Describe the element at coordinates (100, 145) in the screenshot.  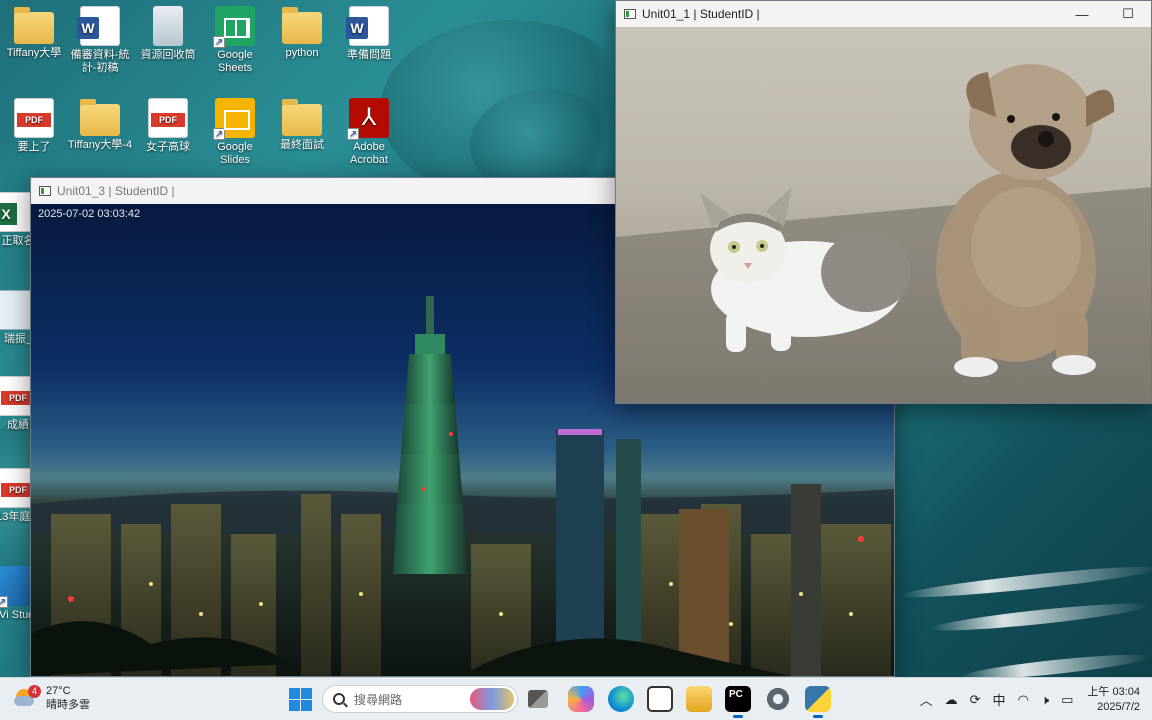
I see `desktop-icon-label: Tiffany大學-4` at that location.